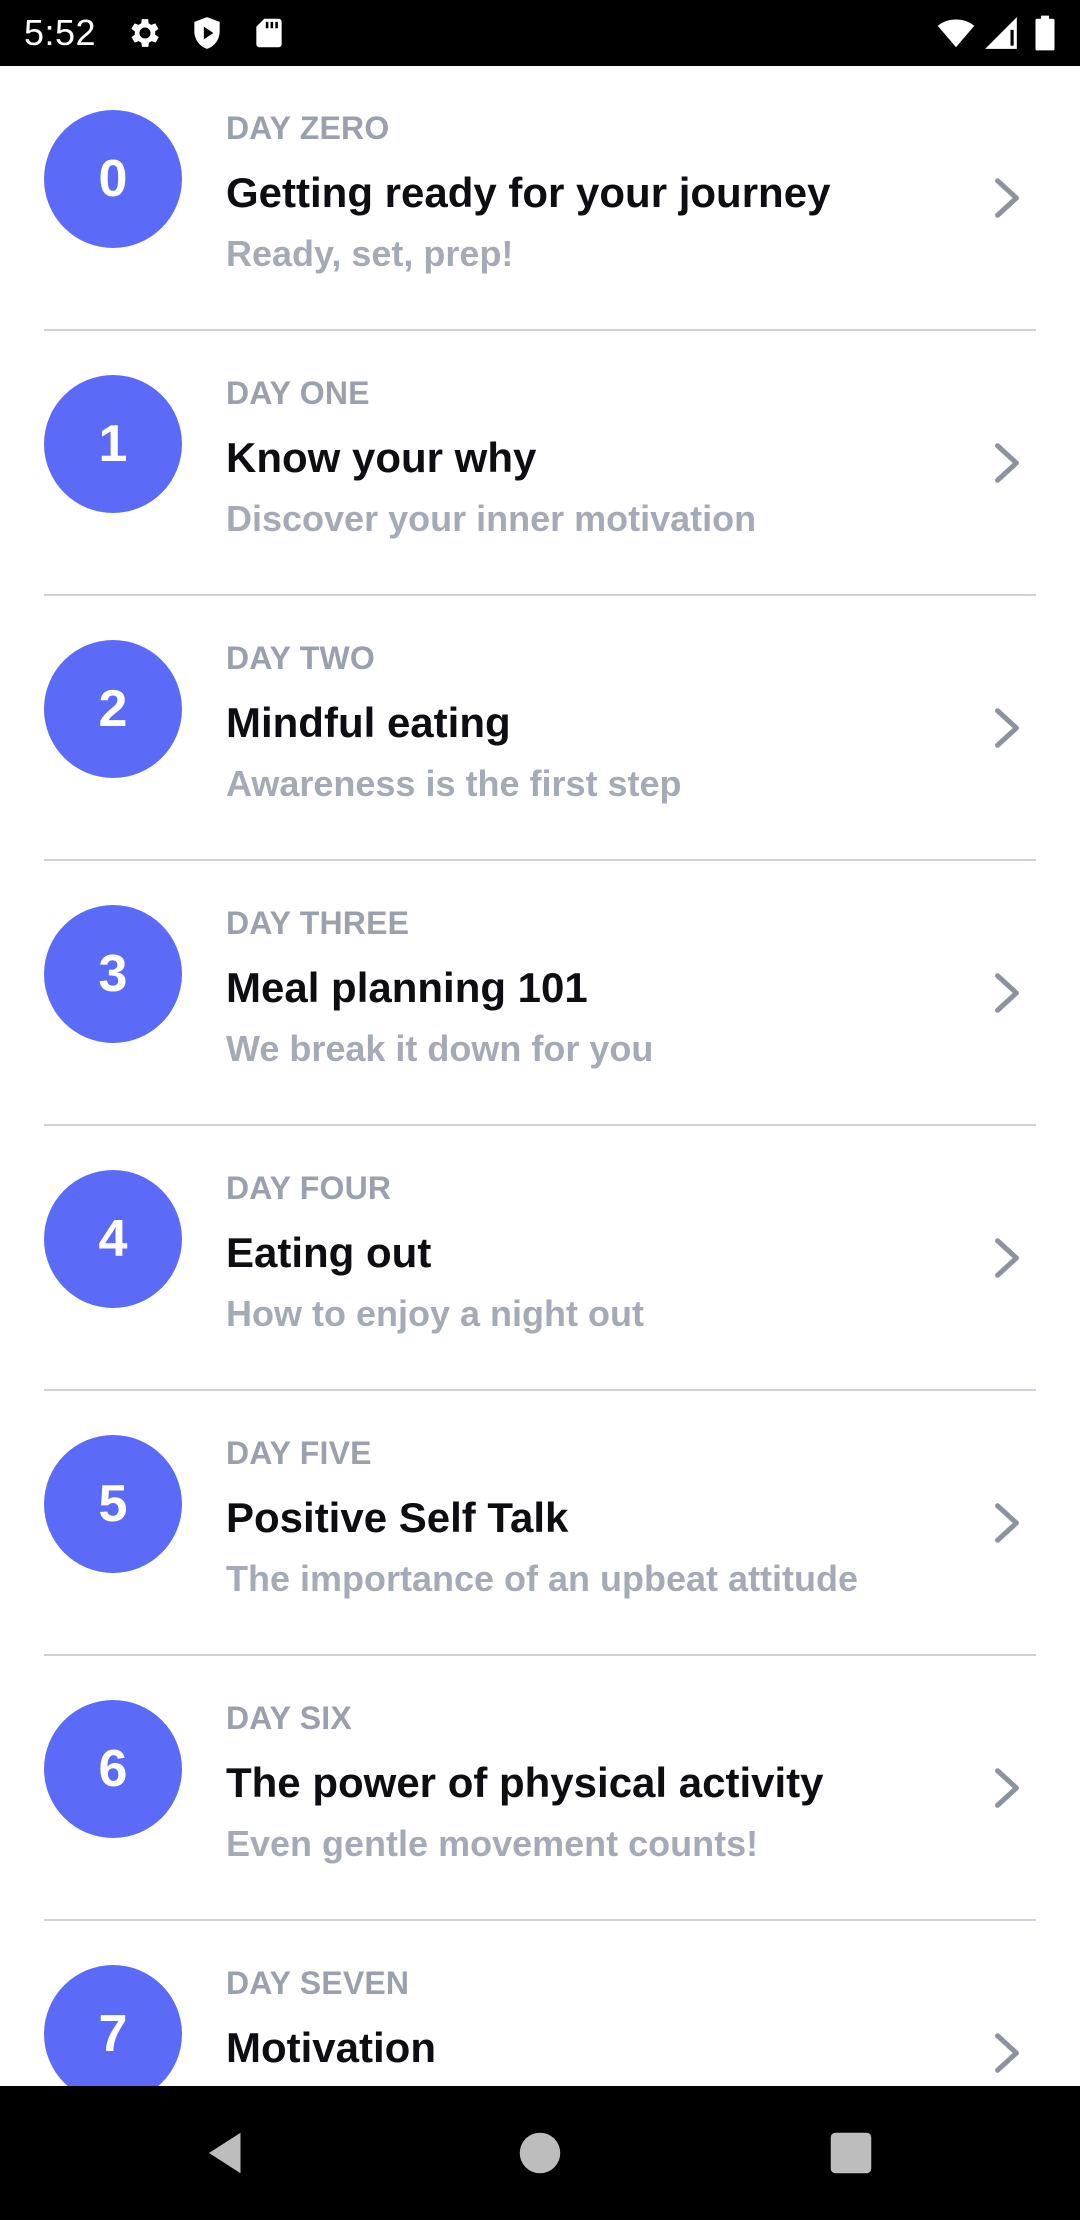  What do you see at coordinates (289, 1718) in the screenshot?
I see `day-label: DAY SIX` at bounding box center [289, 1718].